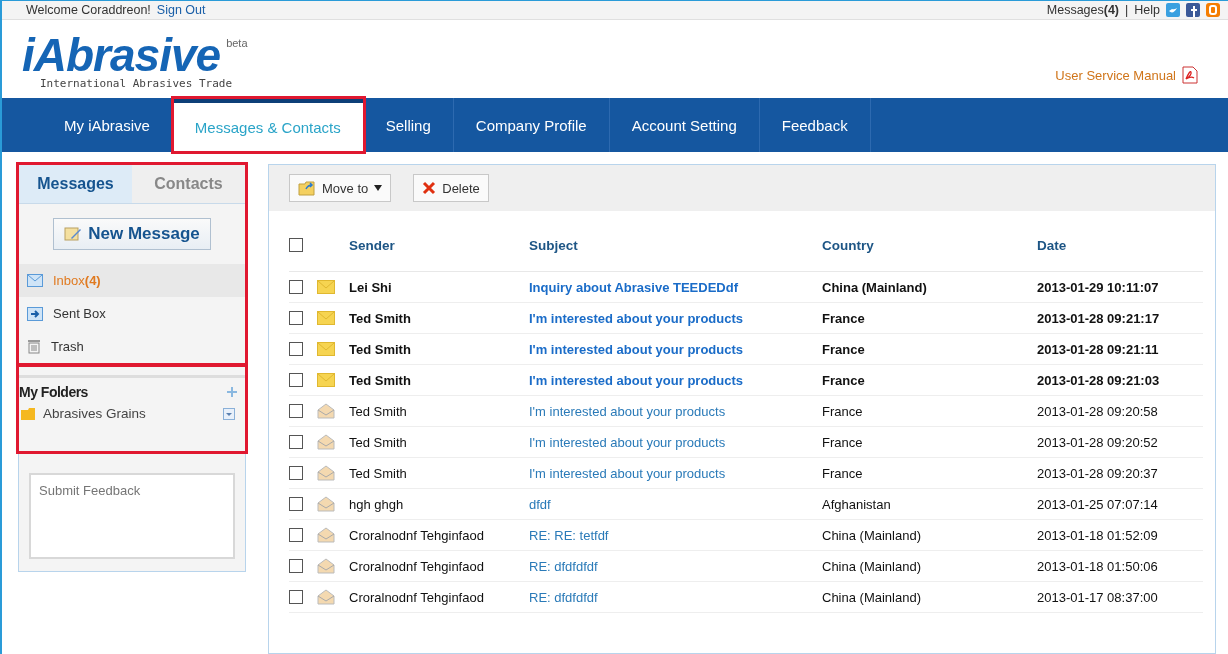  I want to click on mailbox-item: Sent Box, so click(132, 313).